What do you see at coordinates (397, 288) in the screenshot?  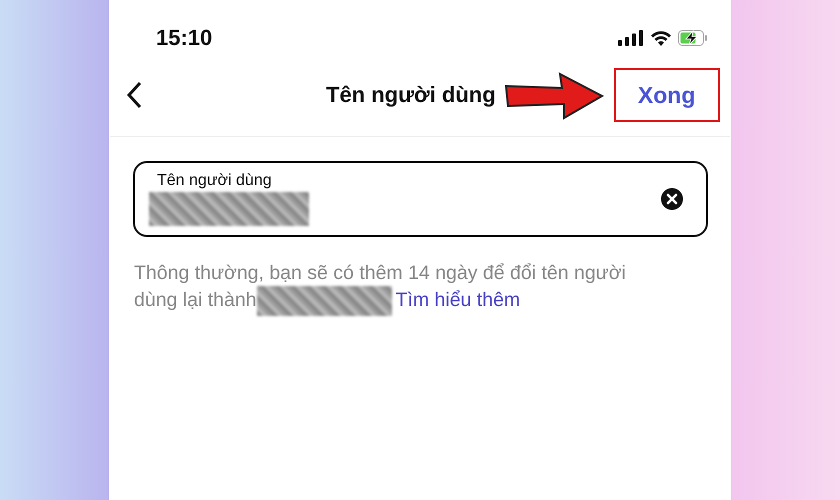 I see `helper-text: Thông thường, bạn sẽ có thêm 14 ngày để đổi tên người dùng lại thành Tìm hiểu thêm` at bounding box center [397, 288].